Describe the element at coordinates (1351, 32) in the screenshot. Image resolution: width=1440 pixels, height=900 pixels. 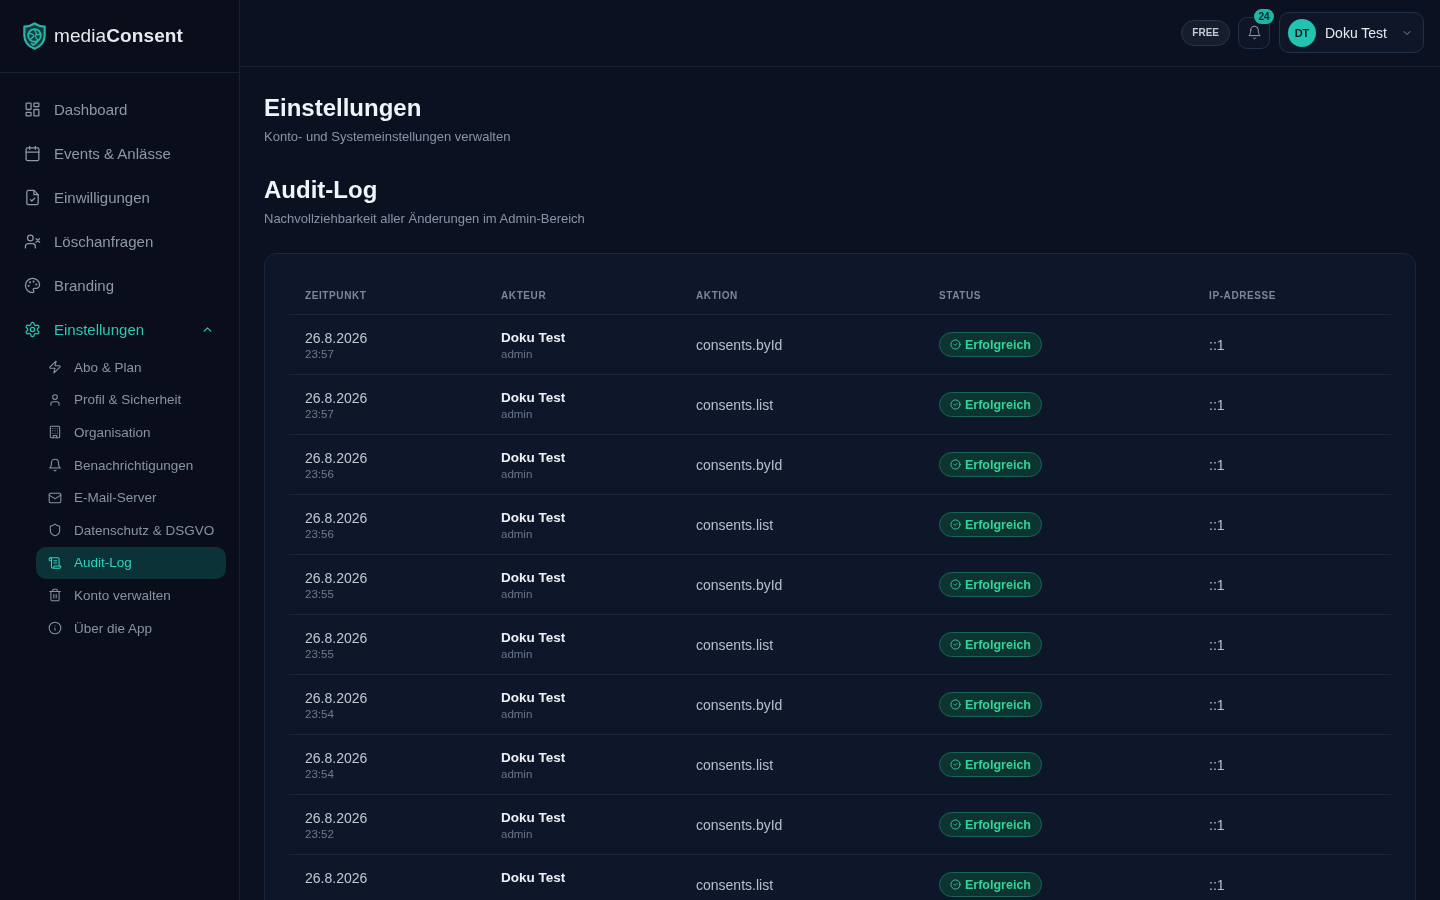
I see `user-menu-button: DT Doku Test` at that location.